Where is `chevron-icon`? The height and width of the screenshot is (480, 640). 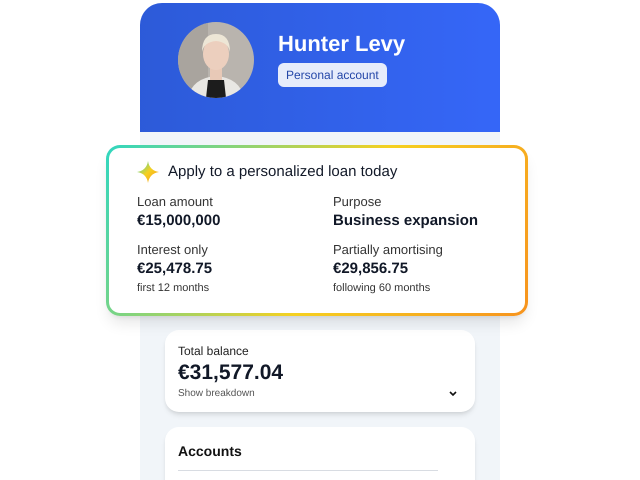 chevron-icon is located at coordinates (453, 394).